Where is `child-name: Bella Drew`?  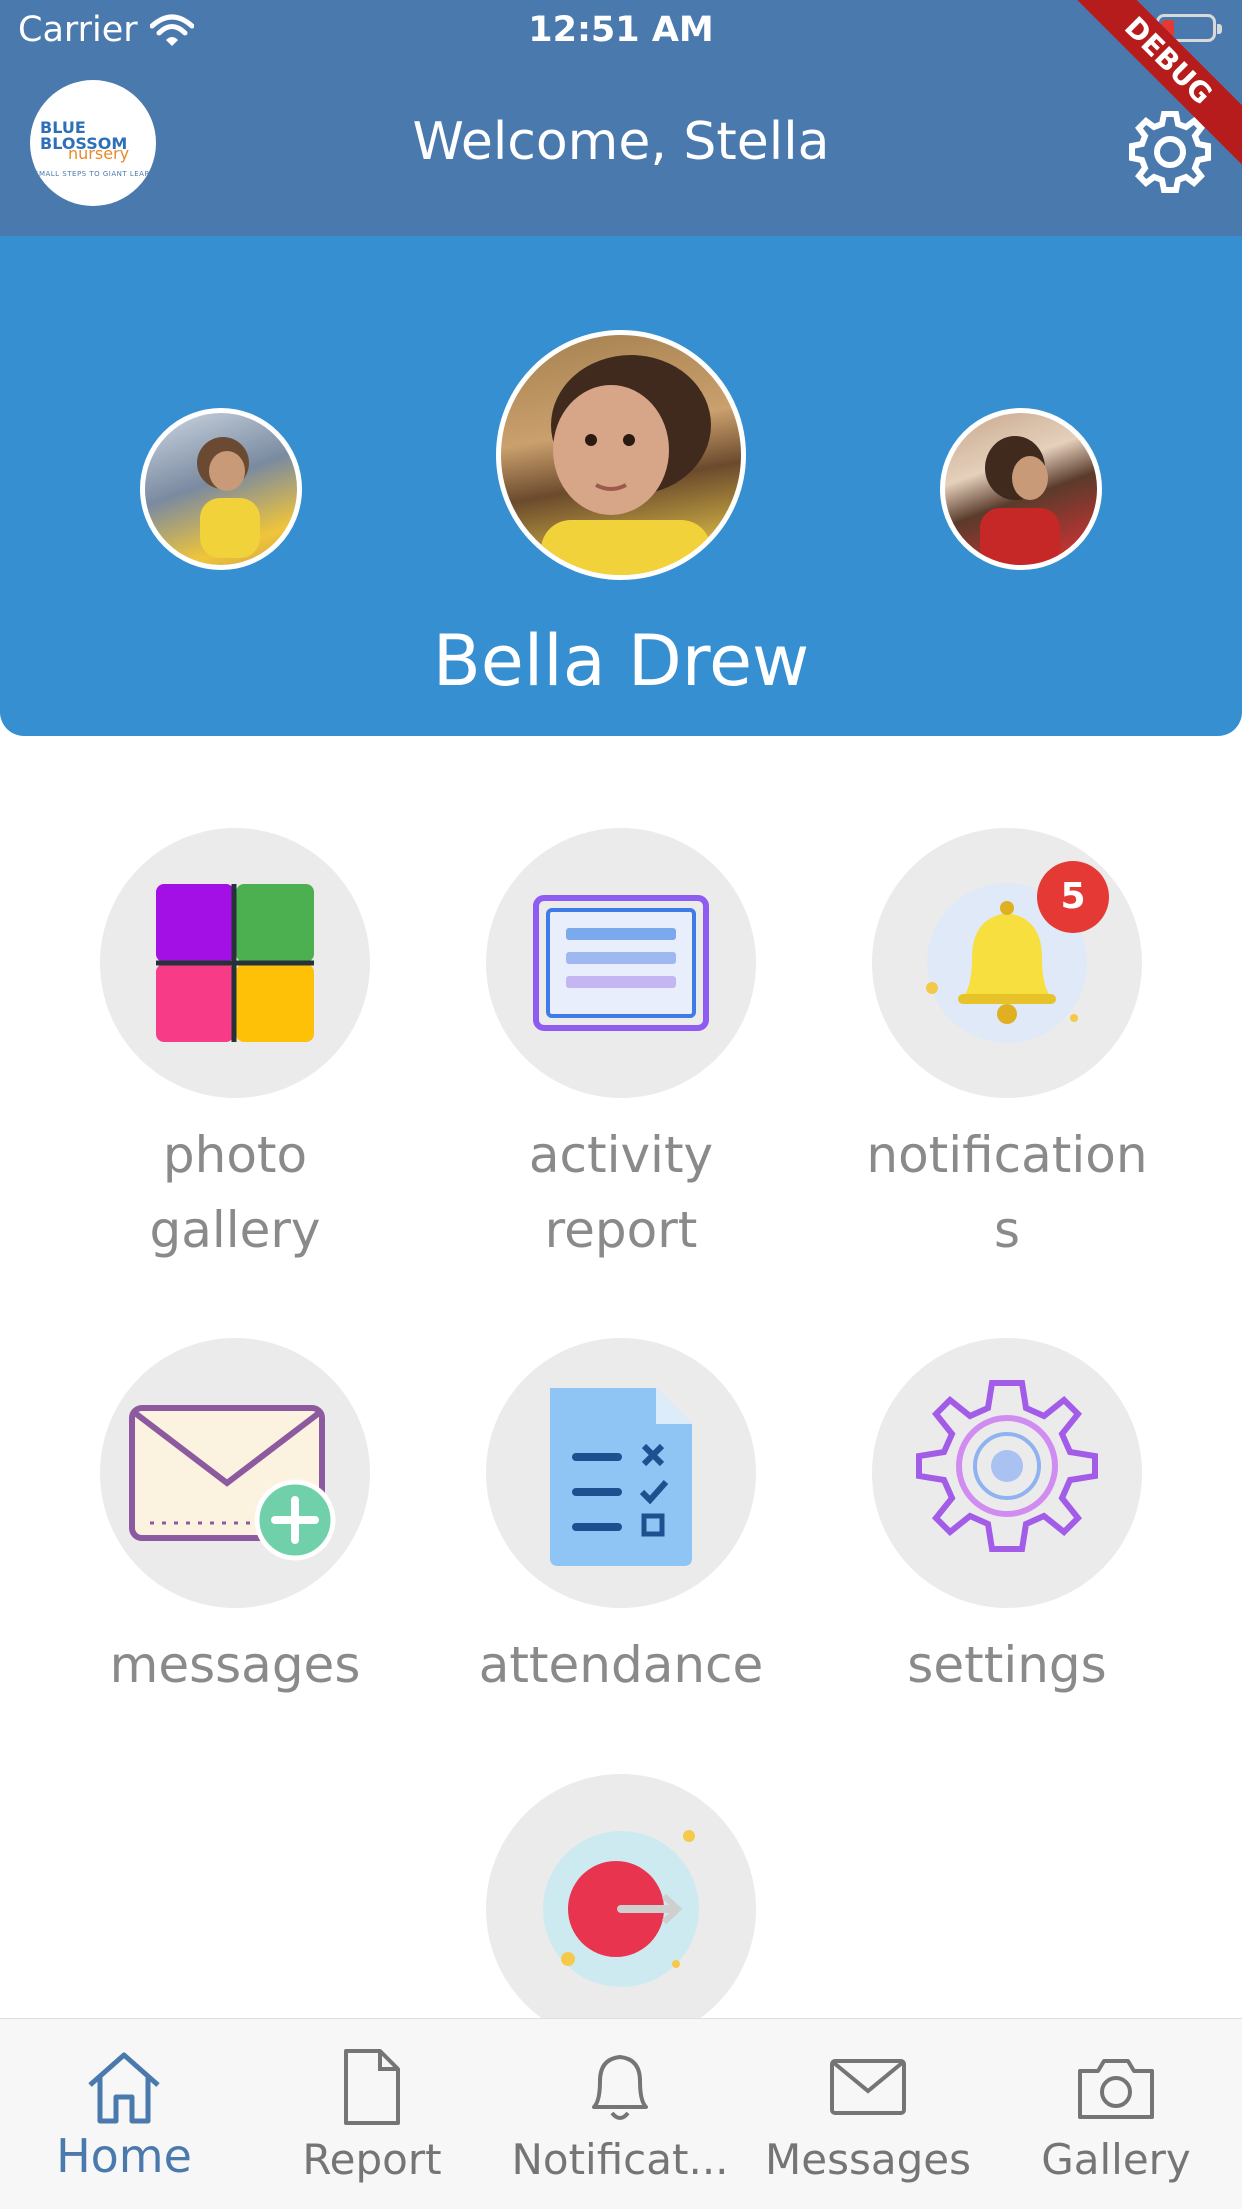
child-name: Bella Drew is located at coordinates (621, 661).